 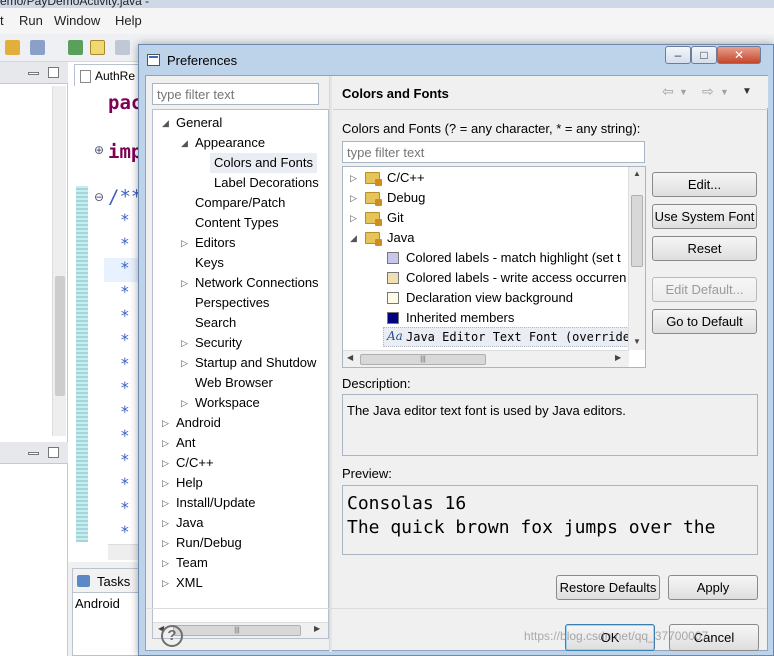 What do you see at coordinates (227, 403) in the screenshot?
I see `tree-item-workspace: Workspace` at bounding box center [227, 403].